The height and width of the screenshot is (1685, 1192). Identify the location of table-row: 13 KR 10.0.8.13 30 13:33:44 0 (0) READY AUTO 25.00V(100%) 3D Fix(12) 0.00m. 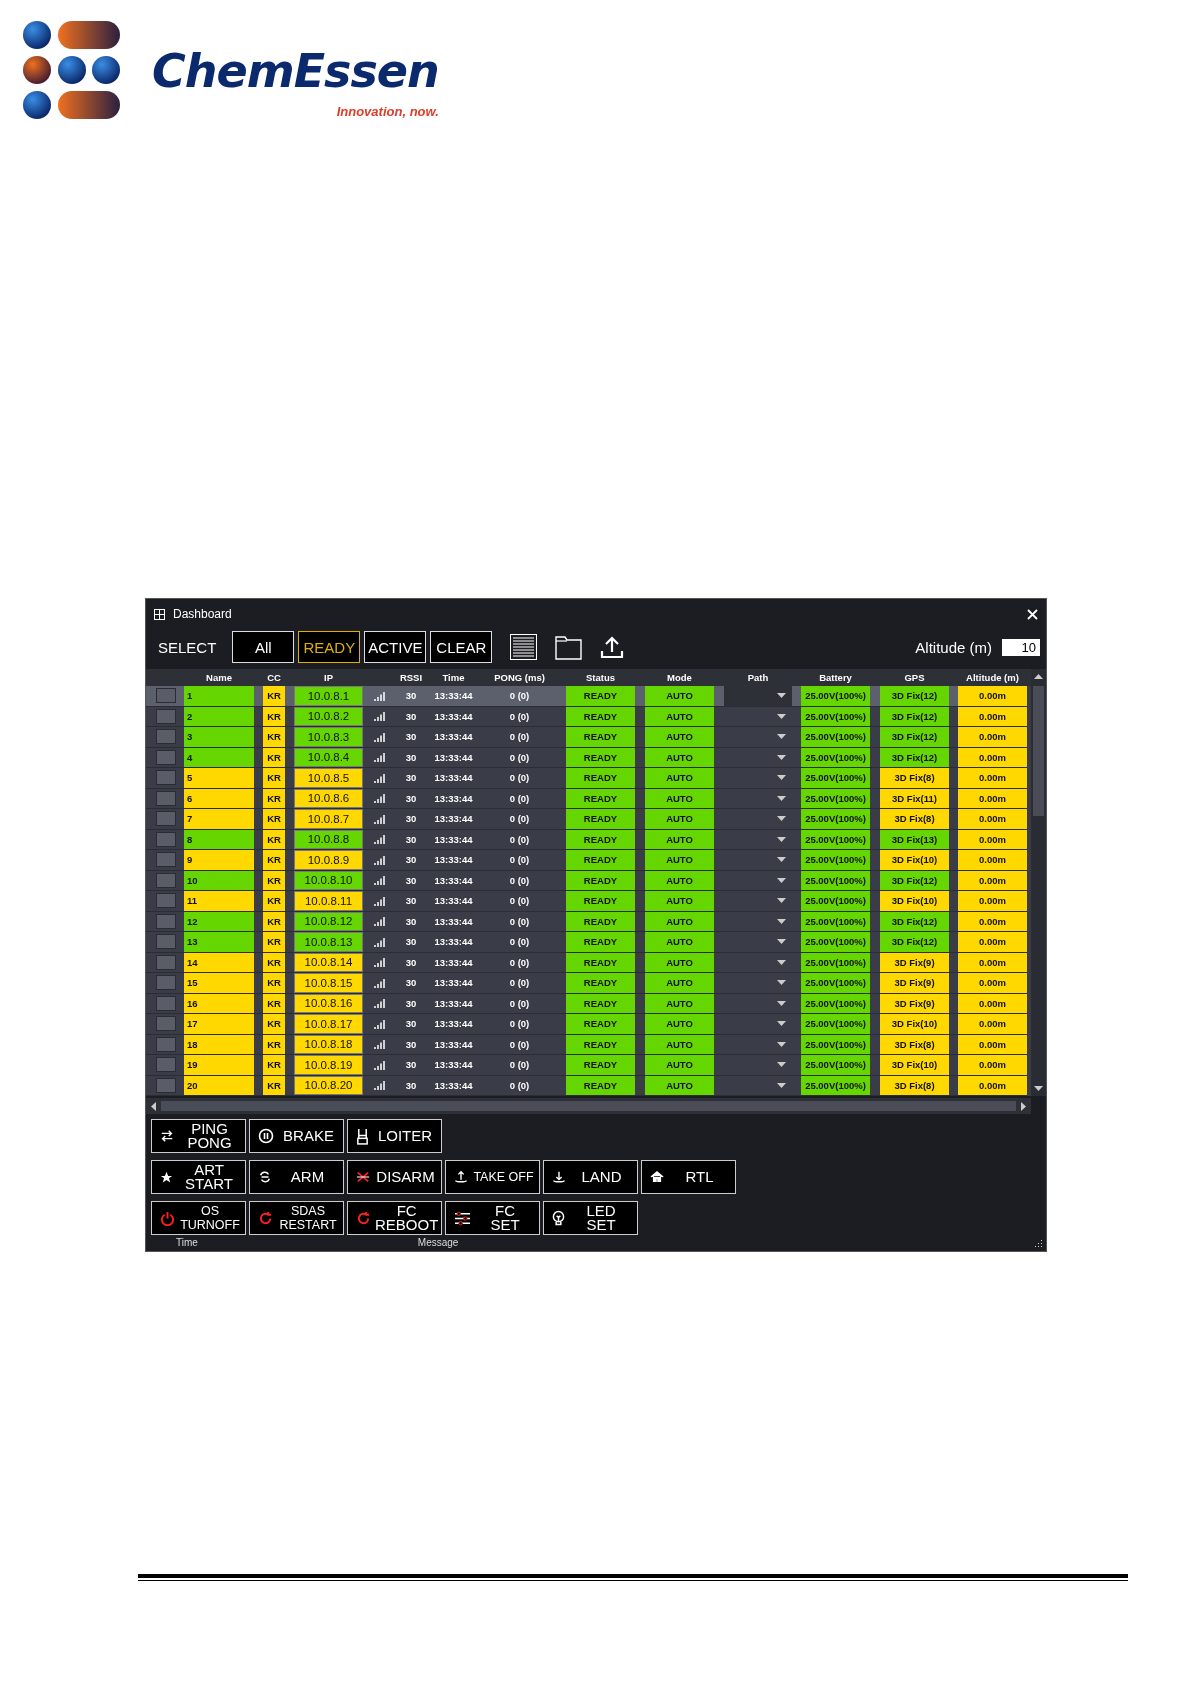
(586, 942).